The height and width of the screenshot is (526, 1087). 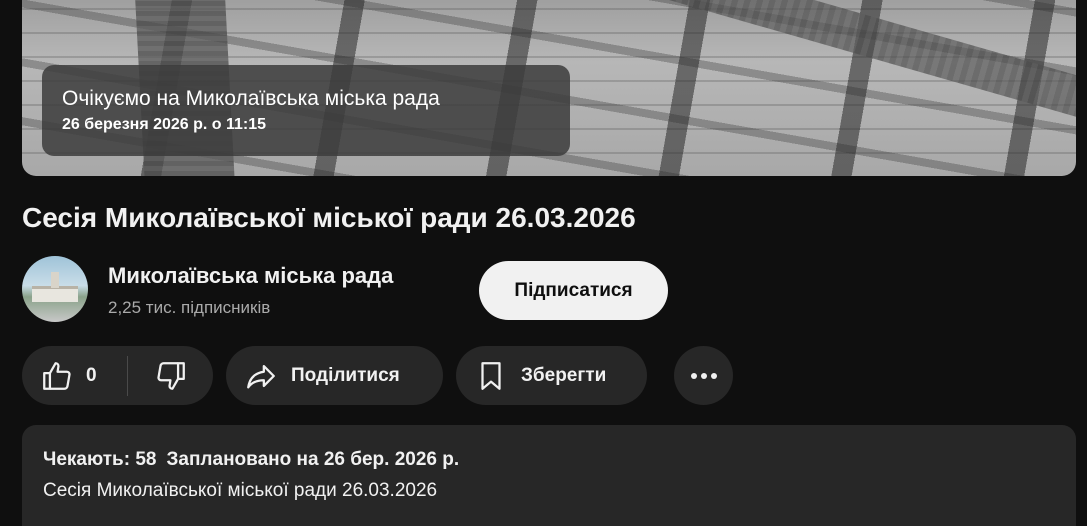 I want to click on avatar-building-shape, so click(x=55, y=294).